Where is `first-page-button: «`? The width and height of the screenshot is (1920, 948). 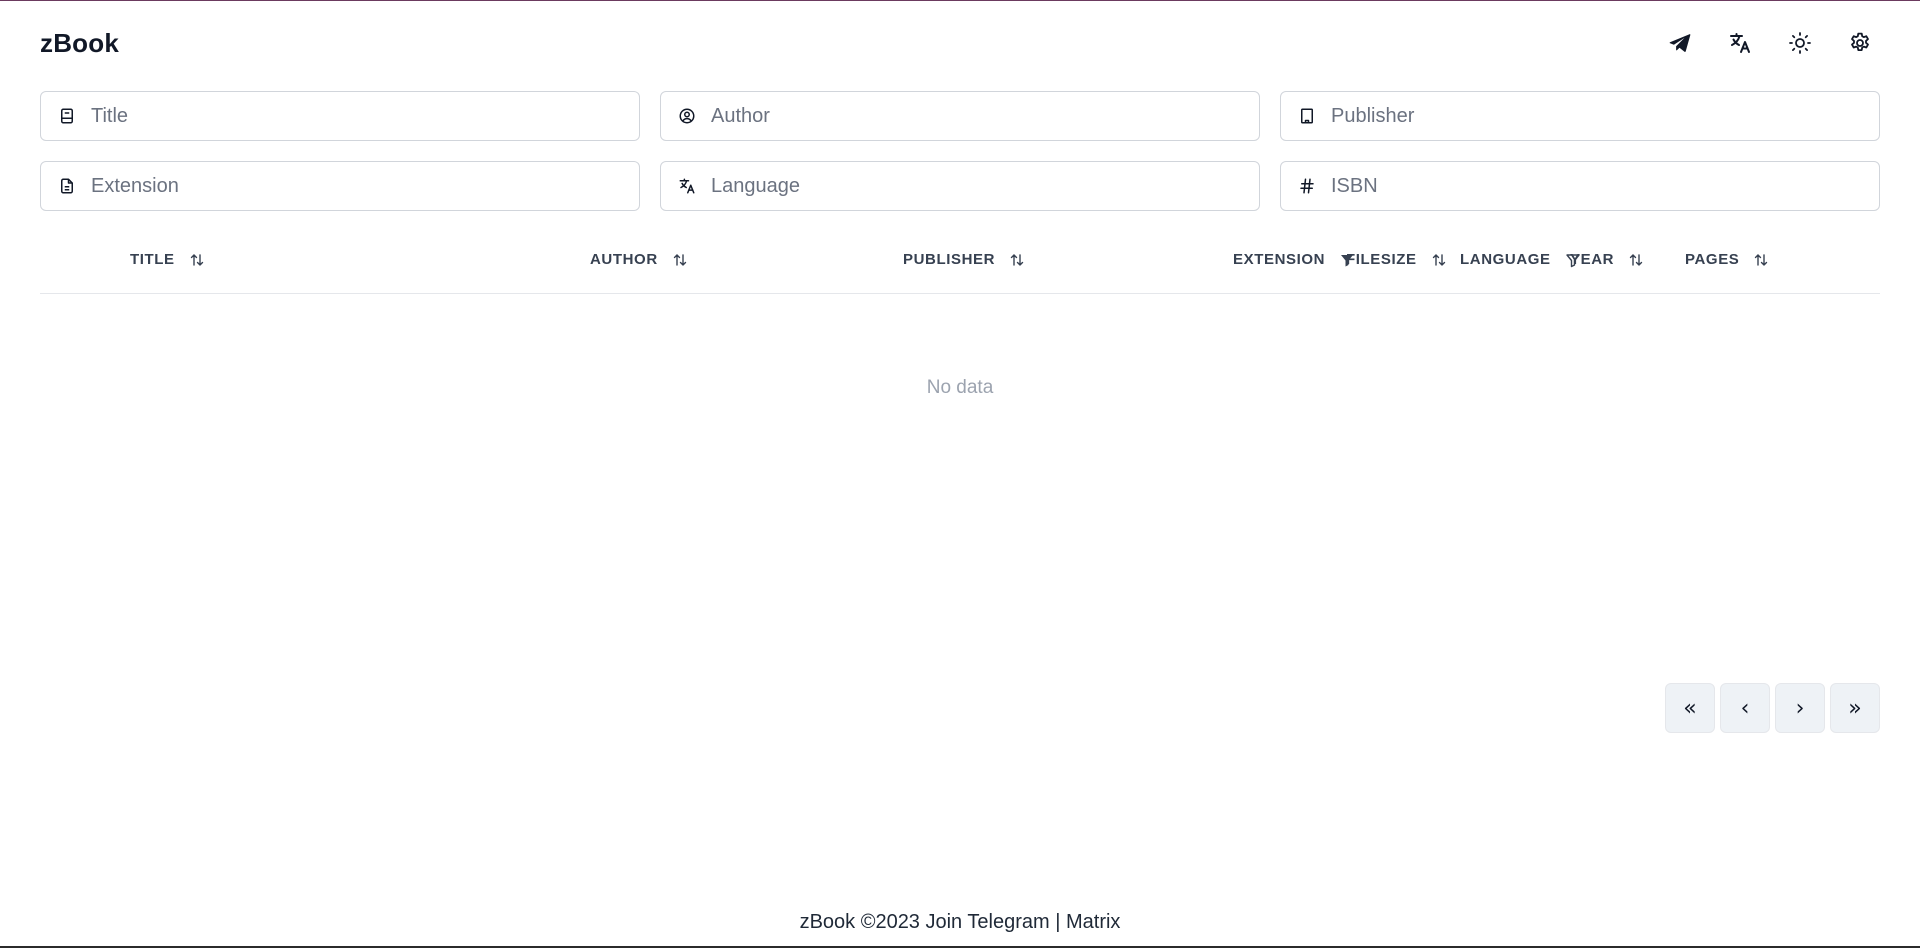
first-page-button: « is located at coordinates (1690, 708).